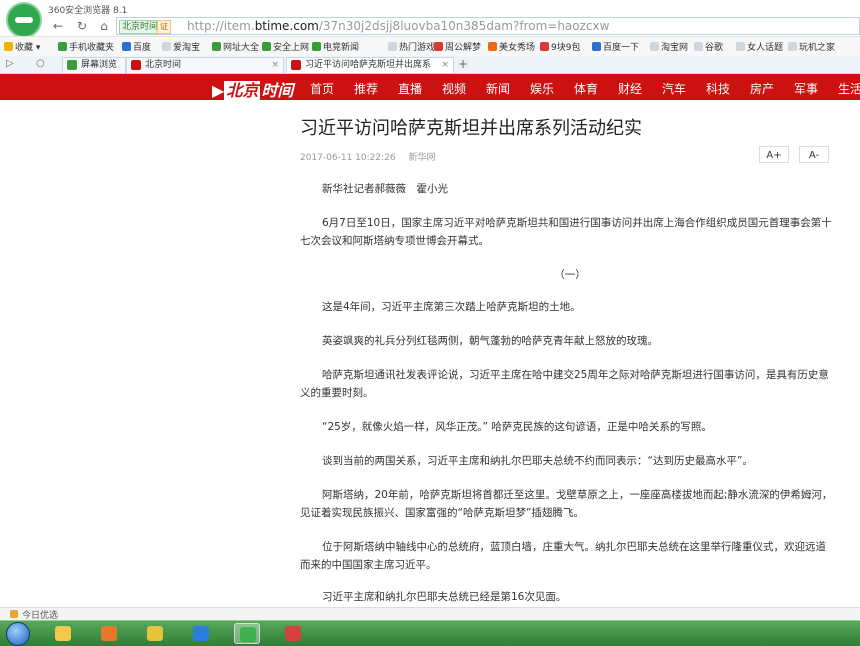  What do you see at coordinates (430, 633) in the screenshot?
I see `taskbar` at bounding box center [430, 633].